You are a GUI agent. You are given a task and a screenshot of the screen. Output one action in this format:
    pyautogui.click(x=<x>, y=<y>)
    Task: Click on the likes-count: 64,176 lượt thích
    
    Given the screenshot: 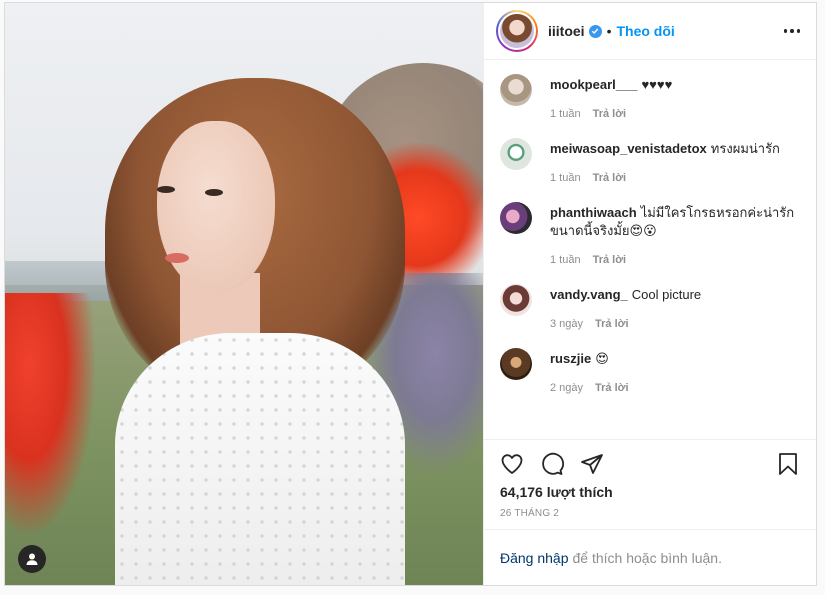 What is the action you would take?
    pyautogui.click(x=650, y=492)
    